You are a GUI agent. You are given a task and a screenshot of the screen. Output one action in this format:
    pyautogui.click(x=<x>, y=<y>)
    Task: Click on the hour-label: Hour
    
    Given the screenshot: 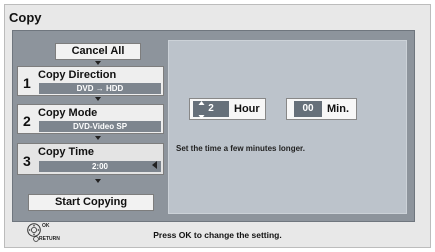 What is the action you would take?
    pyautogui.click(x=247, y=109)
    